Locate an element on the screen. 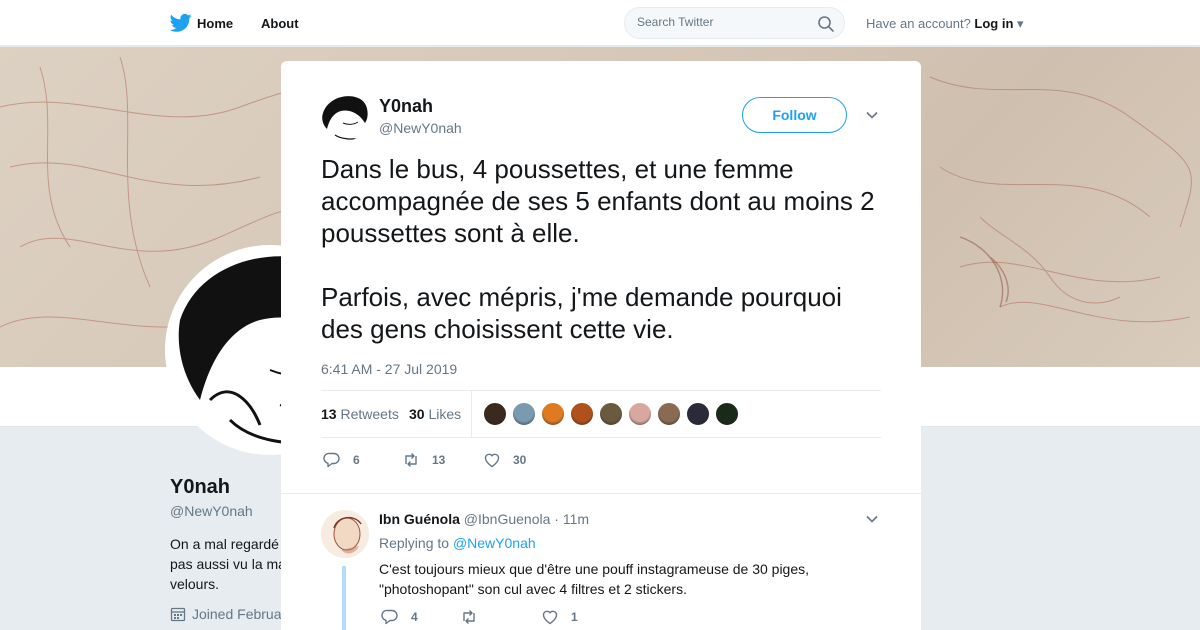 Image resolution: width=1200 pixels, height=630 pixels. replying-to: Replying to @NewY0nah is located at coordinates (457, 543).